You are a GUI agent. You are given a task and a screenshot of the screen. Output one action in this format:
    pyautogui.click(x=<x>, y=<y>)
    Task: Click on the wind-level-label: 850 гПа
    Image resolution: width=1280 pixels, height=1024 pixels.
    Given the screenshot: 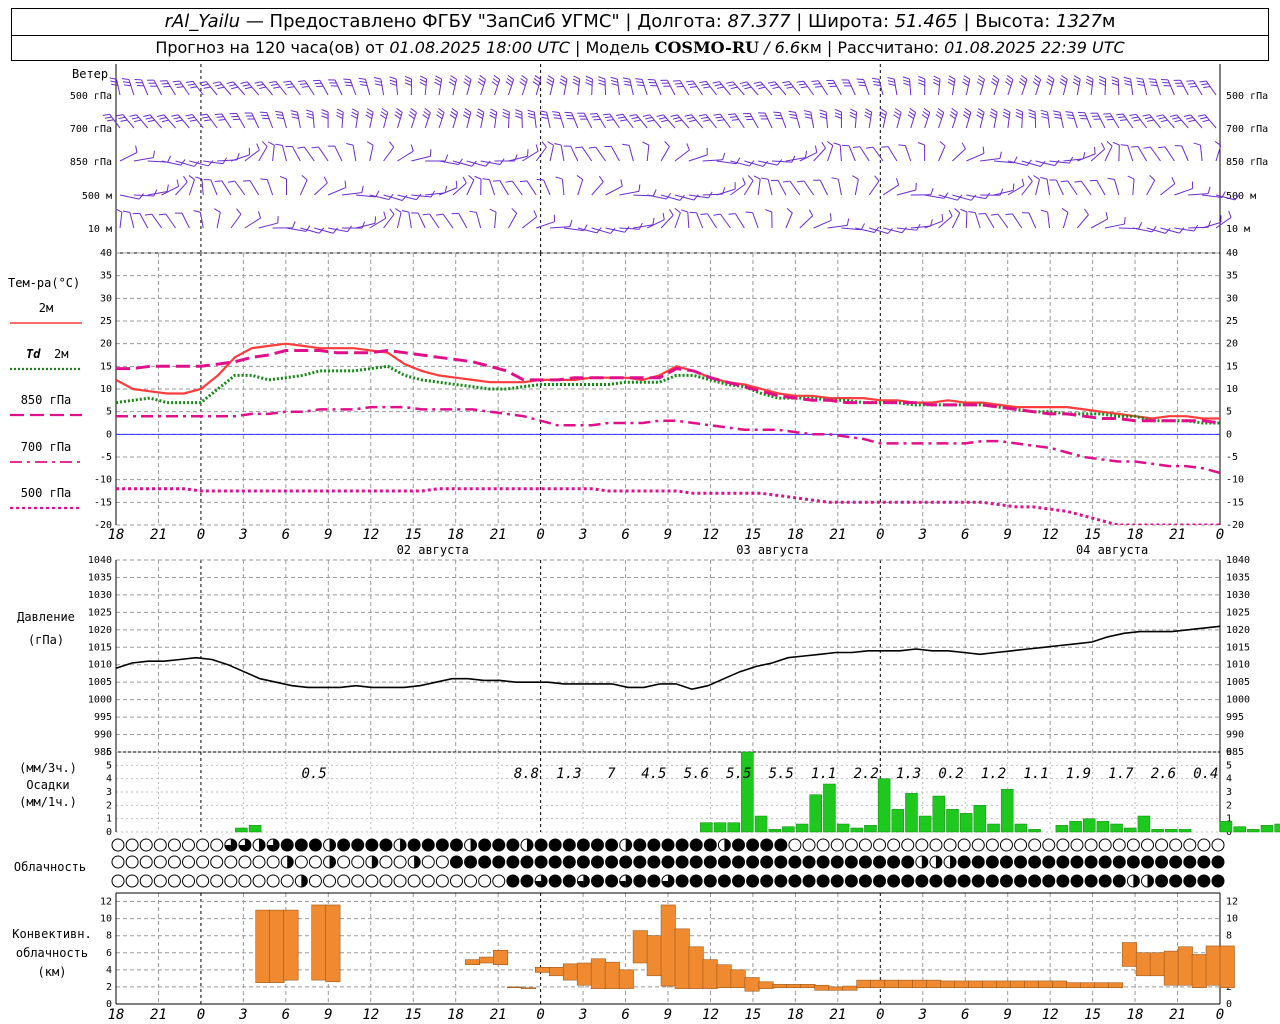 What is the action you would take?
    pyautogui.click(x=91, y=162)
    